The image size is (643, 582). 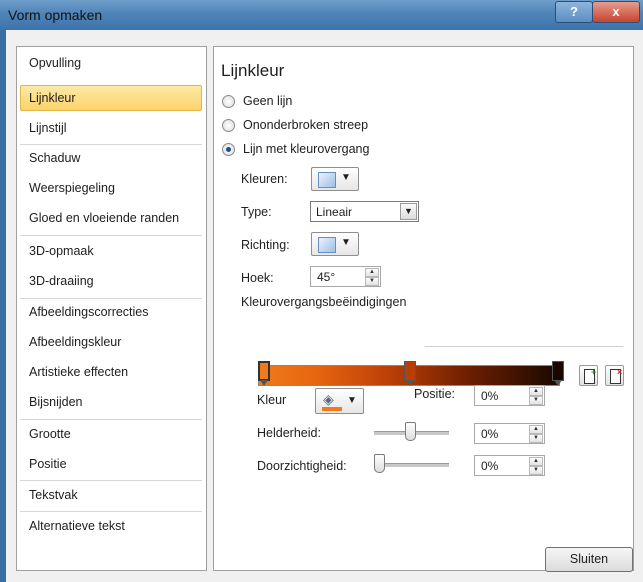 What do you see at coordinates (509, 395) in the screenshot?
I see `position-spinner: 0% ▲ ▼` at bounding box center [509, 395].